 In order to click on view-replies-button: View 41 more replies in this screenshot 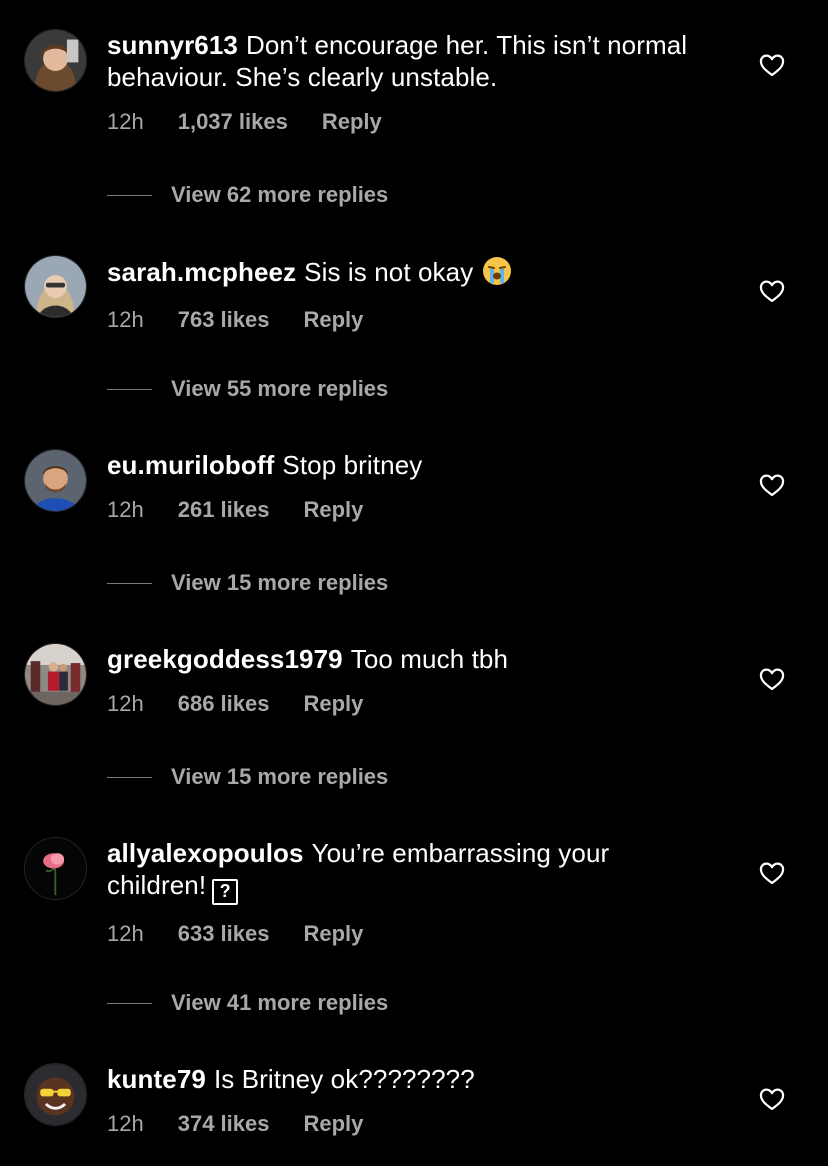, I will do `click(247, 1003)`.